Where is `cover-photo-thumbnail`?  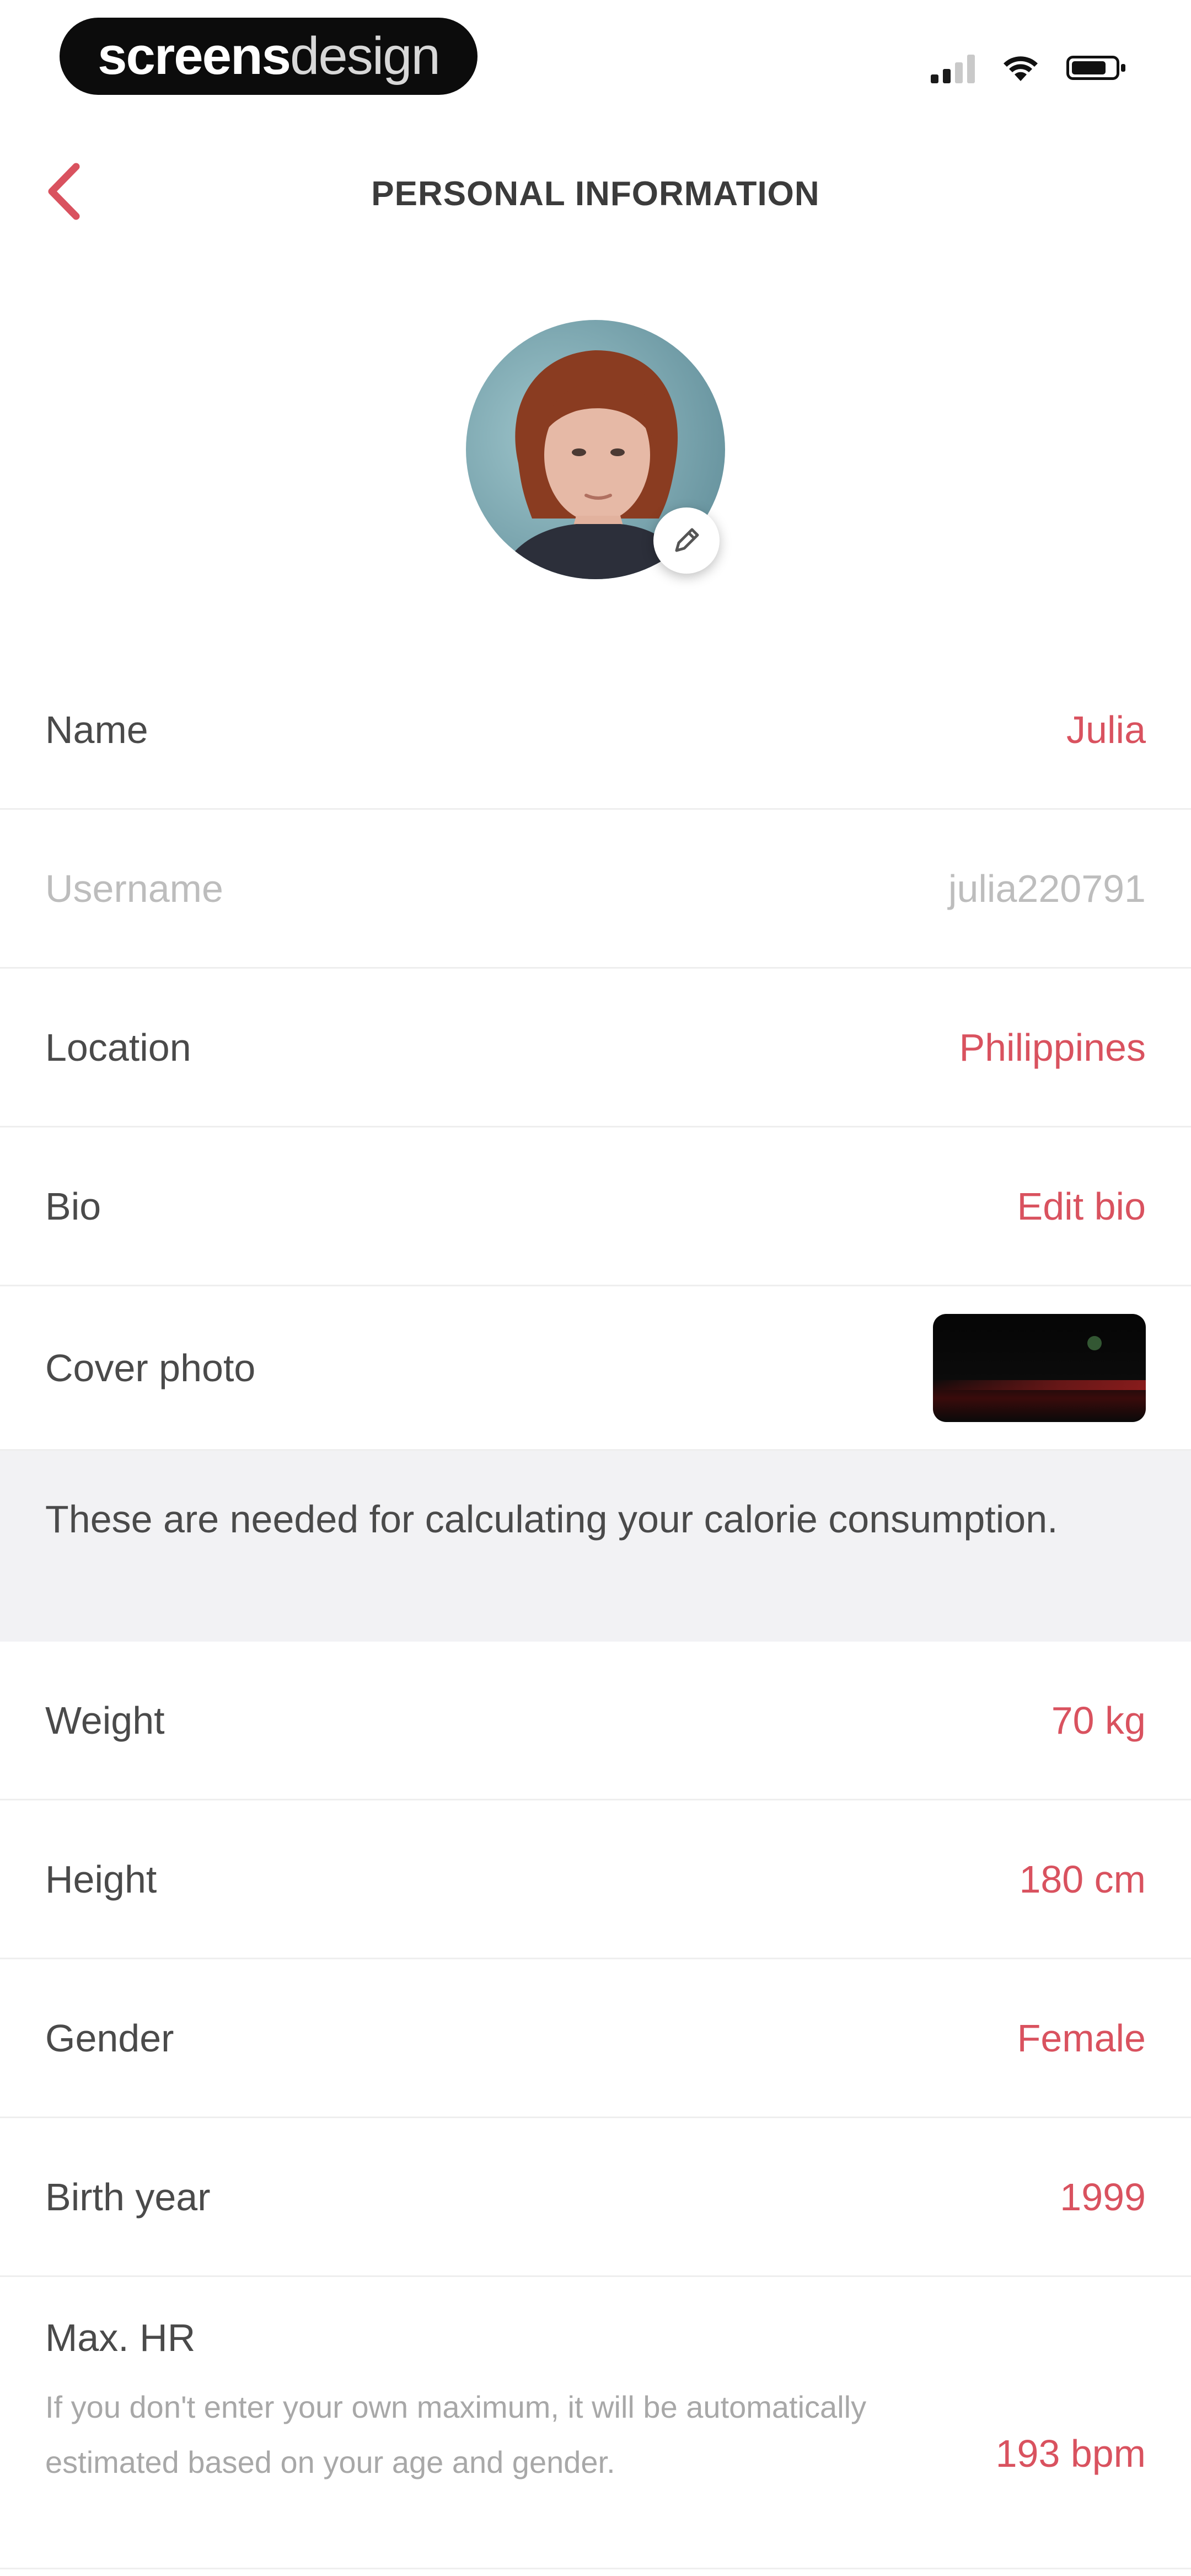 cover-photo-thumbnail is located at coordinates (1039, 1367).